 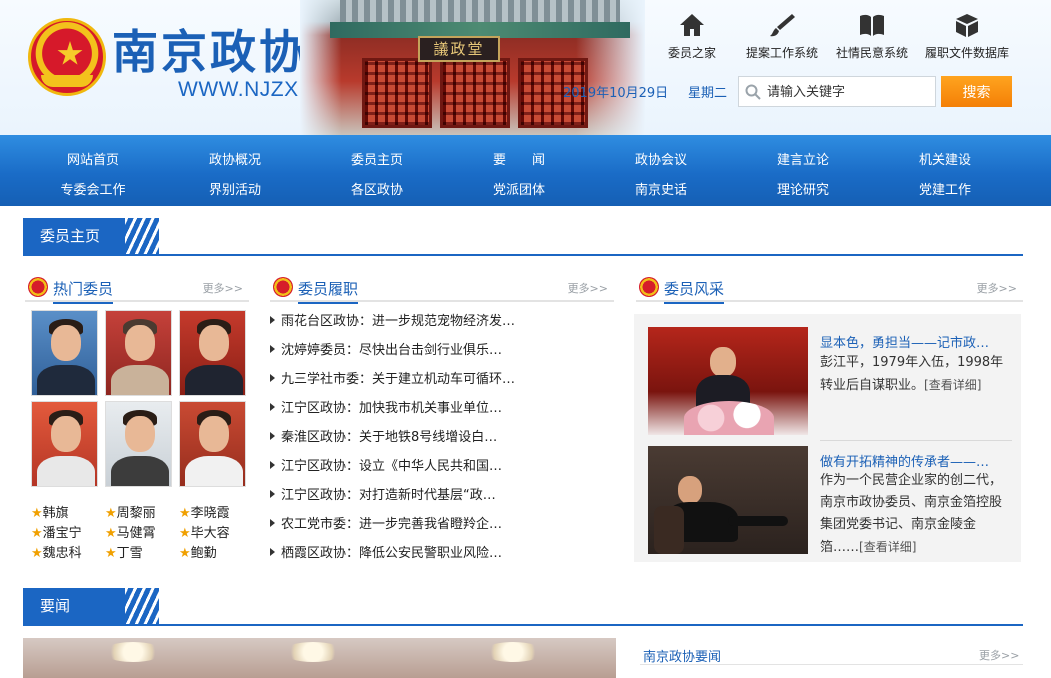 What do you see at coordinates (945, 158) in the screenshot?
I see `nav-item-organ-building: 机关建设` at bounding box center [945, 158].